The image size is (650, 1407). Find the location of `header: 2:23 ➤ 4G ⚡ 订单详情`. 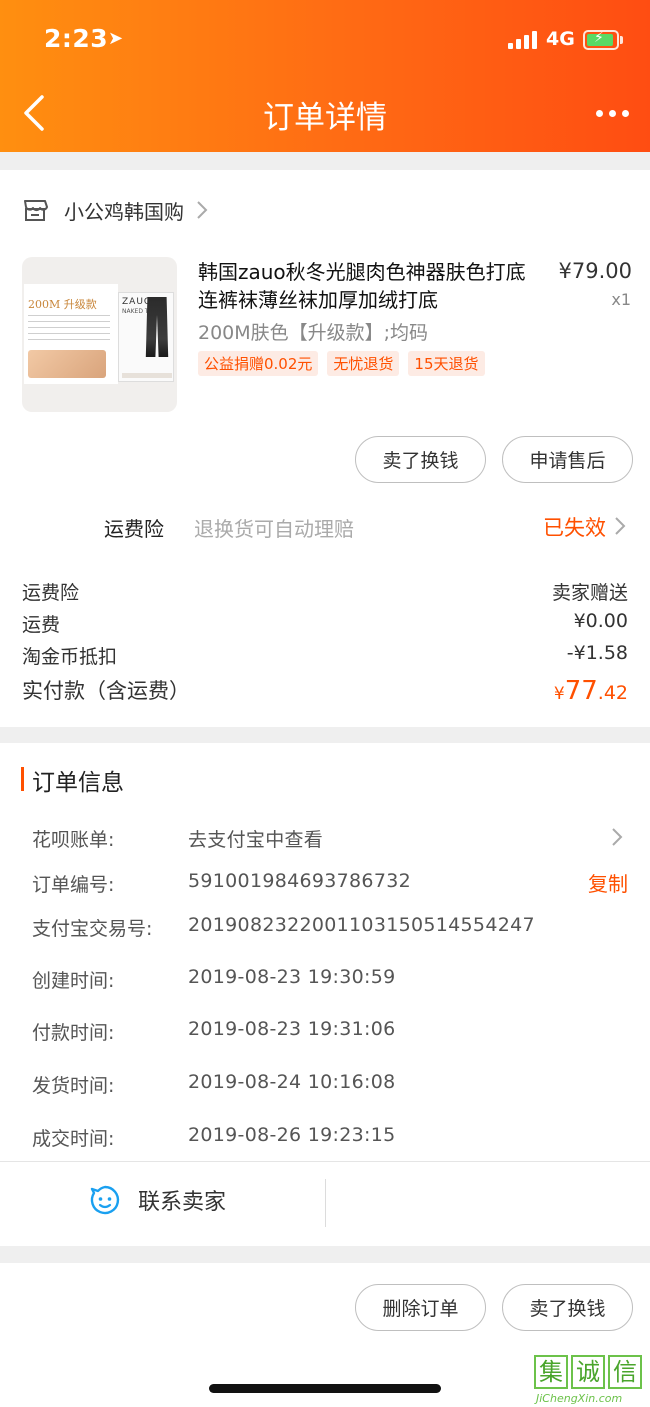

header: 2:23 ➤ 4G ⚡ 订单详情 is located at coordinates (325, 76).